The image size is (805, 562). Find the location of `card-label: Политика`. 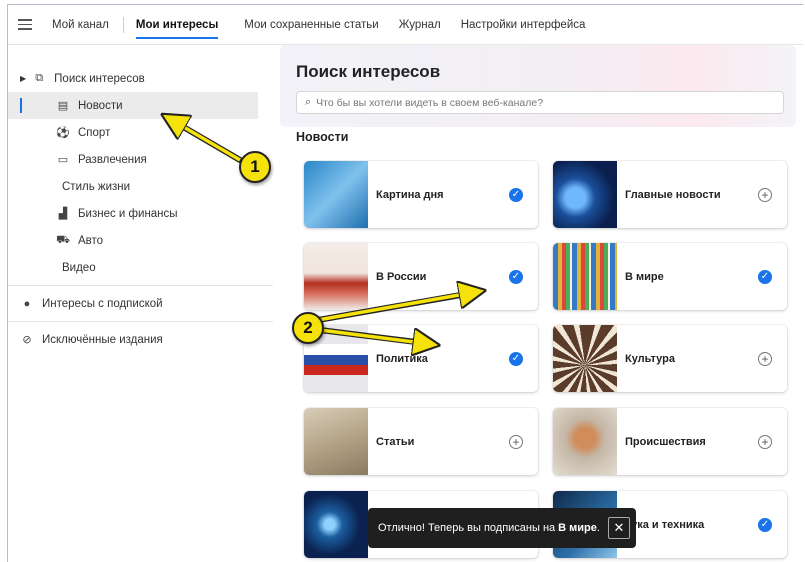

card-label: Политика is located at coordinates (402, 358).